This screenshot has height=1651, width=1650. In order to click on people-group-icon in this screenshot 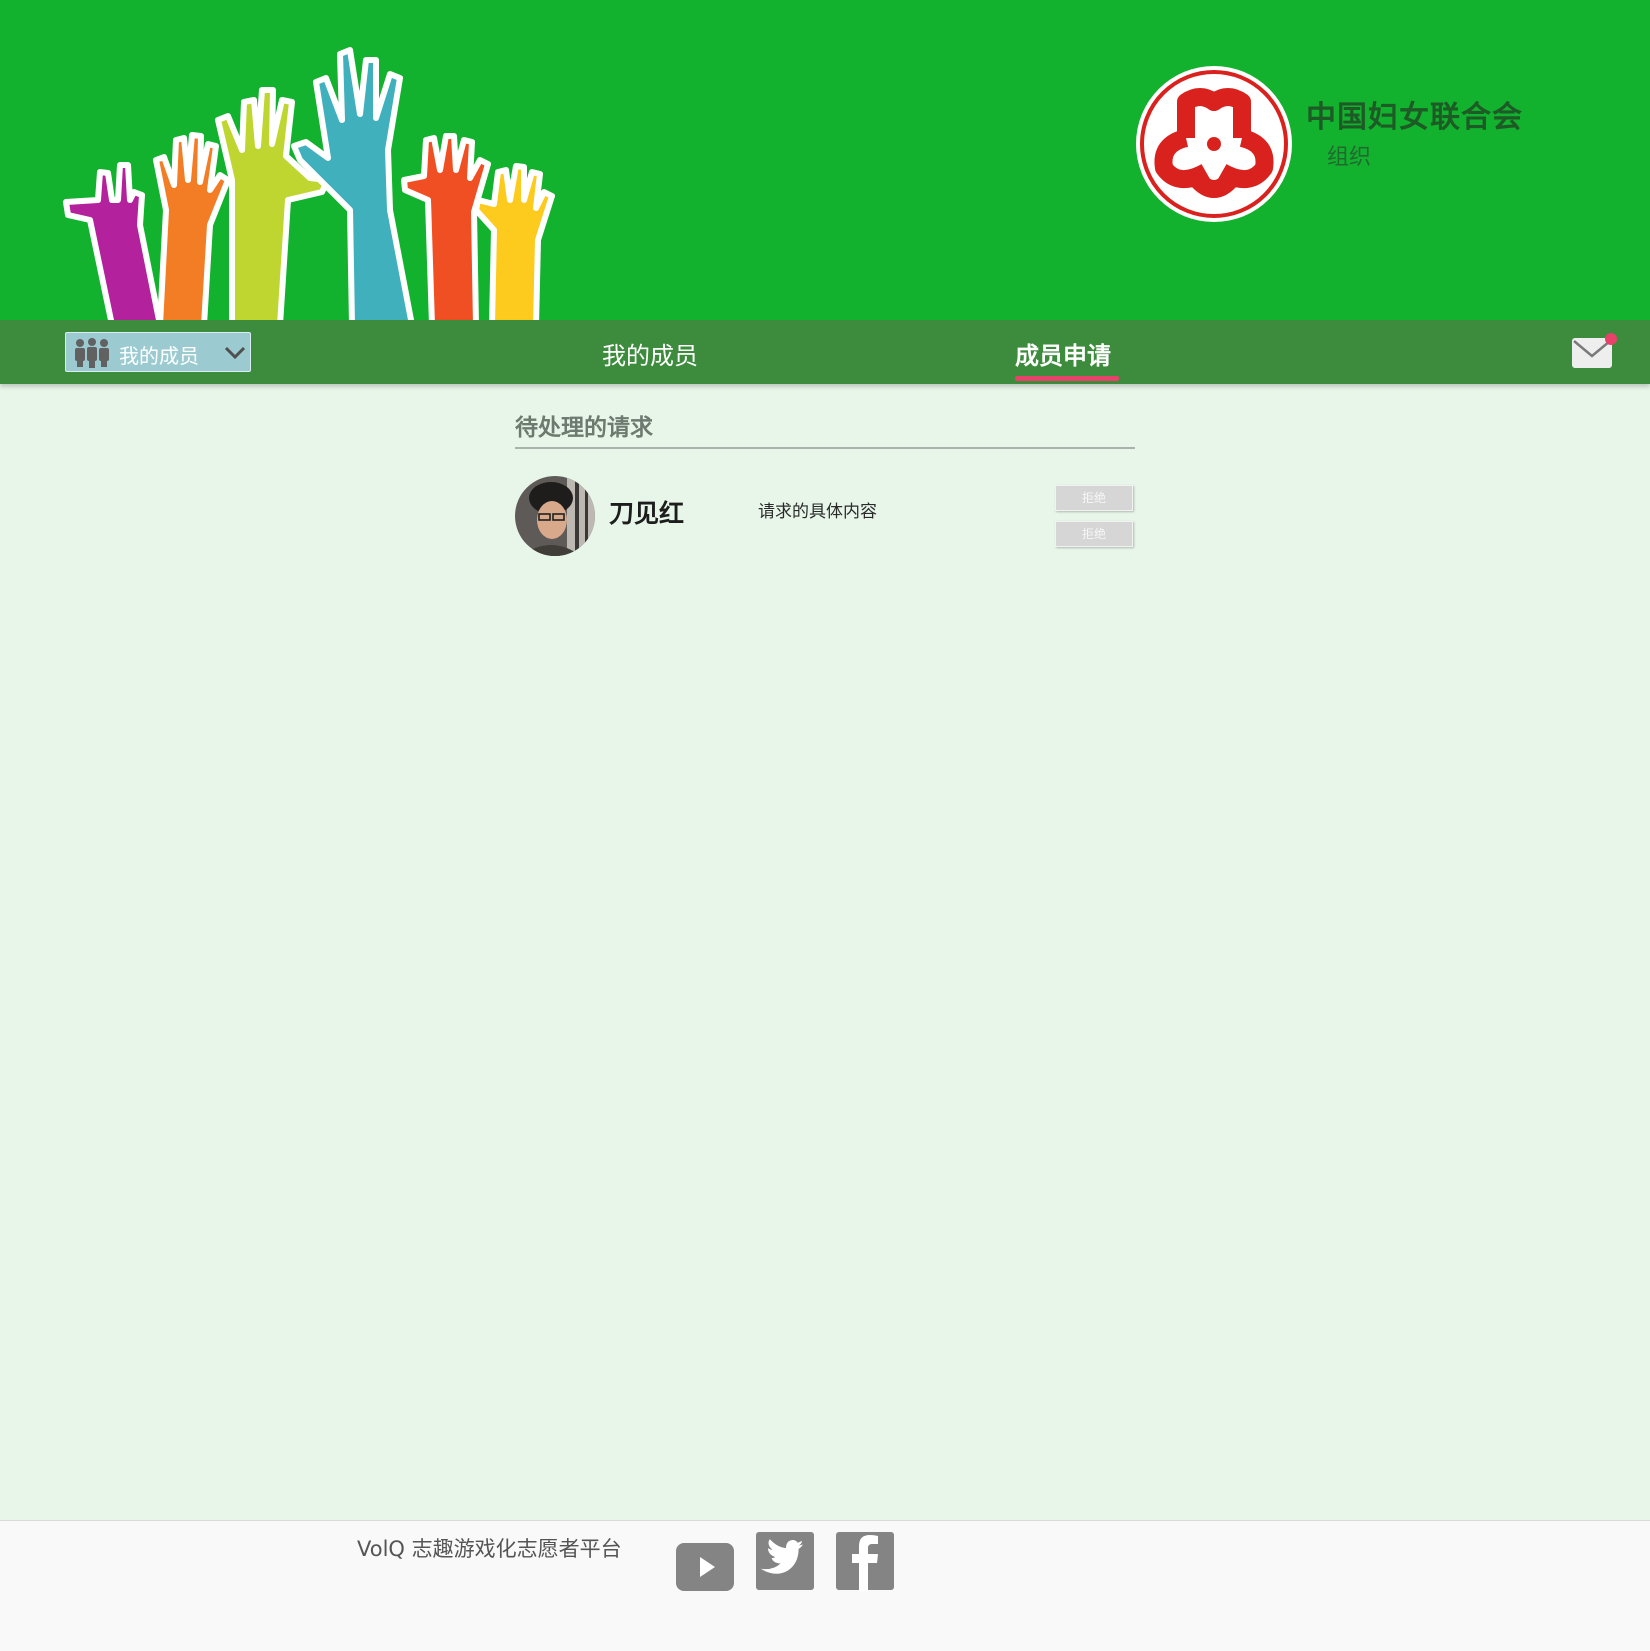, I will do `click(92, 353)`.